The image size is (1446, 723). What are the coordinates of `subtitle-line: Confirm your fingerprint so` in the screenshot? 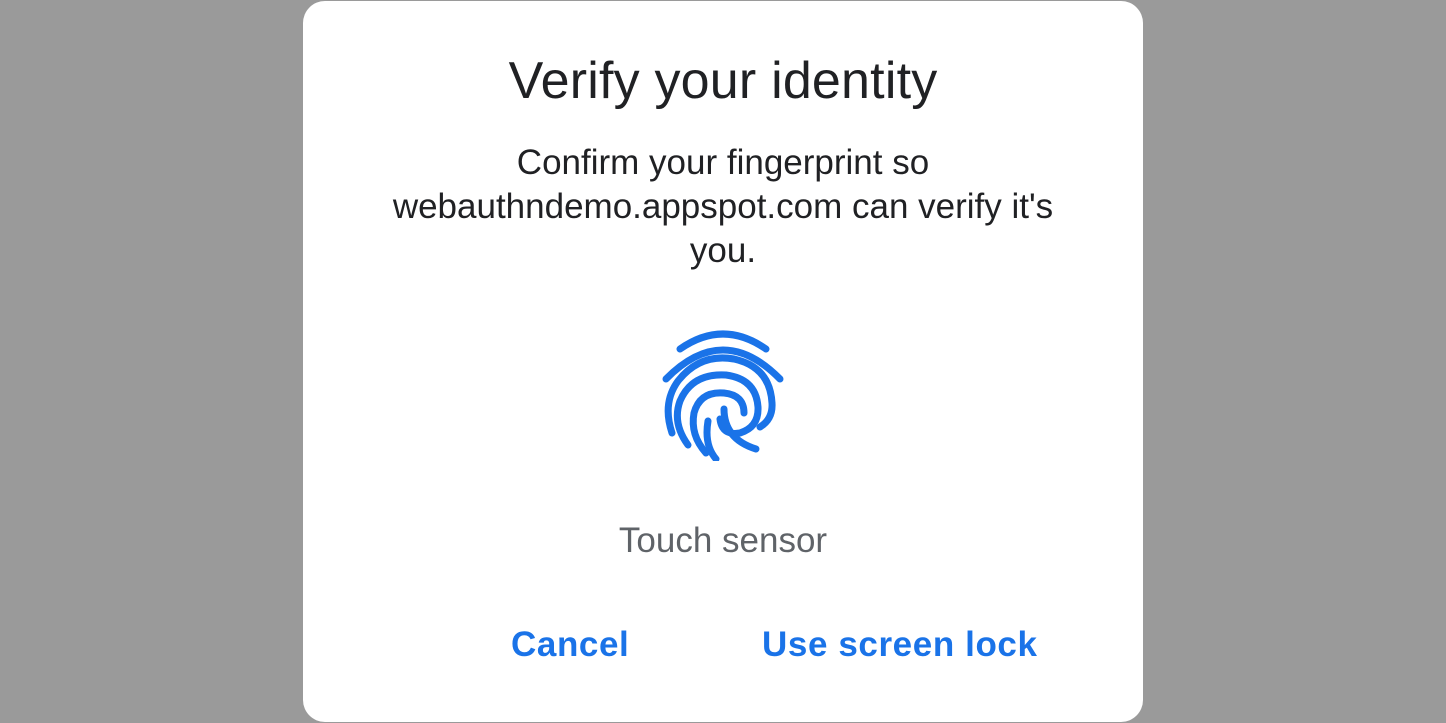 It's located at (723, 162).